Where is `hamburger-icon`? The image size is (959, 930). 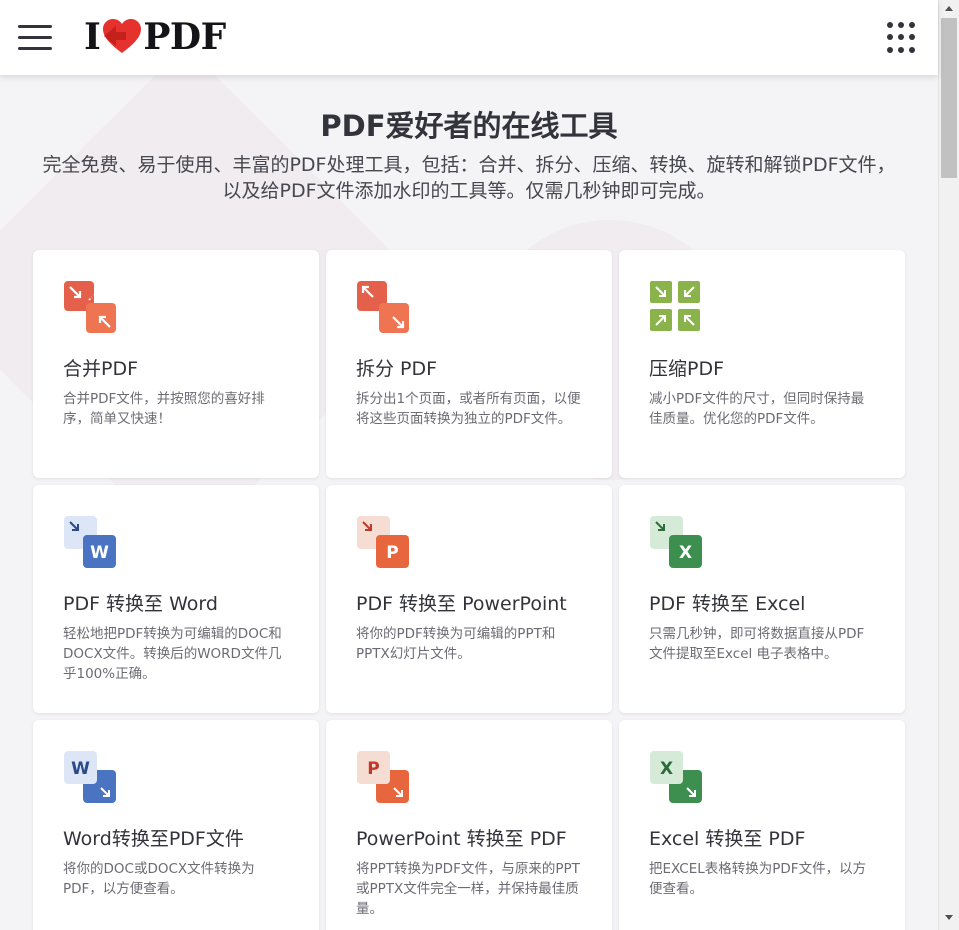 hamburger-icon is located at coordinates (35, 38).